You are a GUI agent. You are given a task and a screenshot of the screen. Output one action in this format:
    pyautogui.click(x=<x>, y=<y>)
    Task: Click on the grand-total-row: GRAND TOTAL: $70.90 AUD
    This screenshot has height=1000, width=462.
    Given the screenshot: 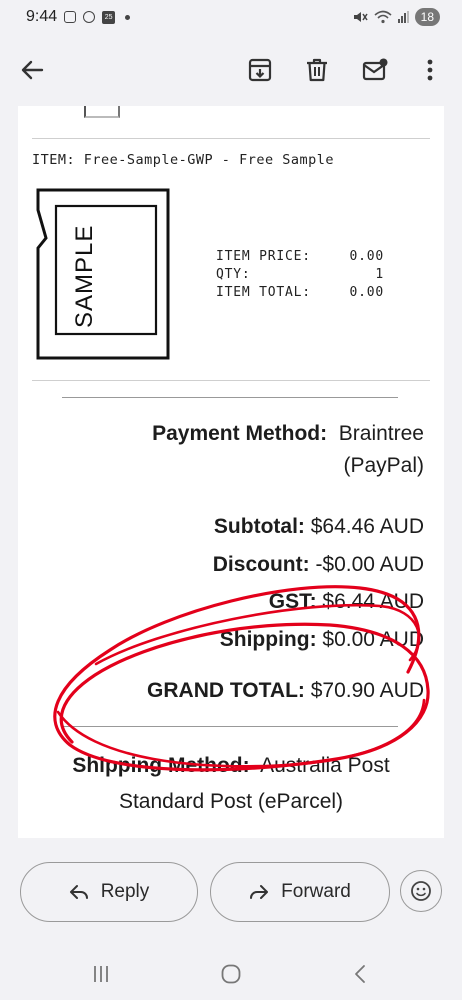 What is the action you would take?
    pyautogui.click(x=254, y=691)
    